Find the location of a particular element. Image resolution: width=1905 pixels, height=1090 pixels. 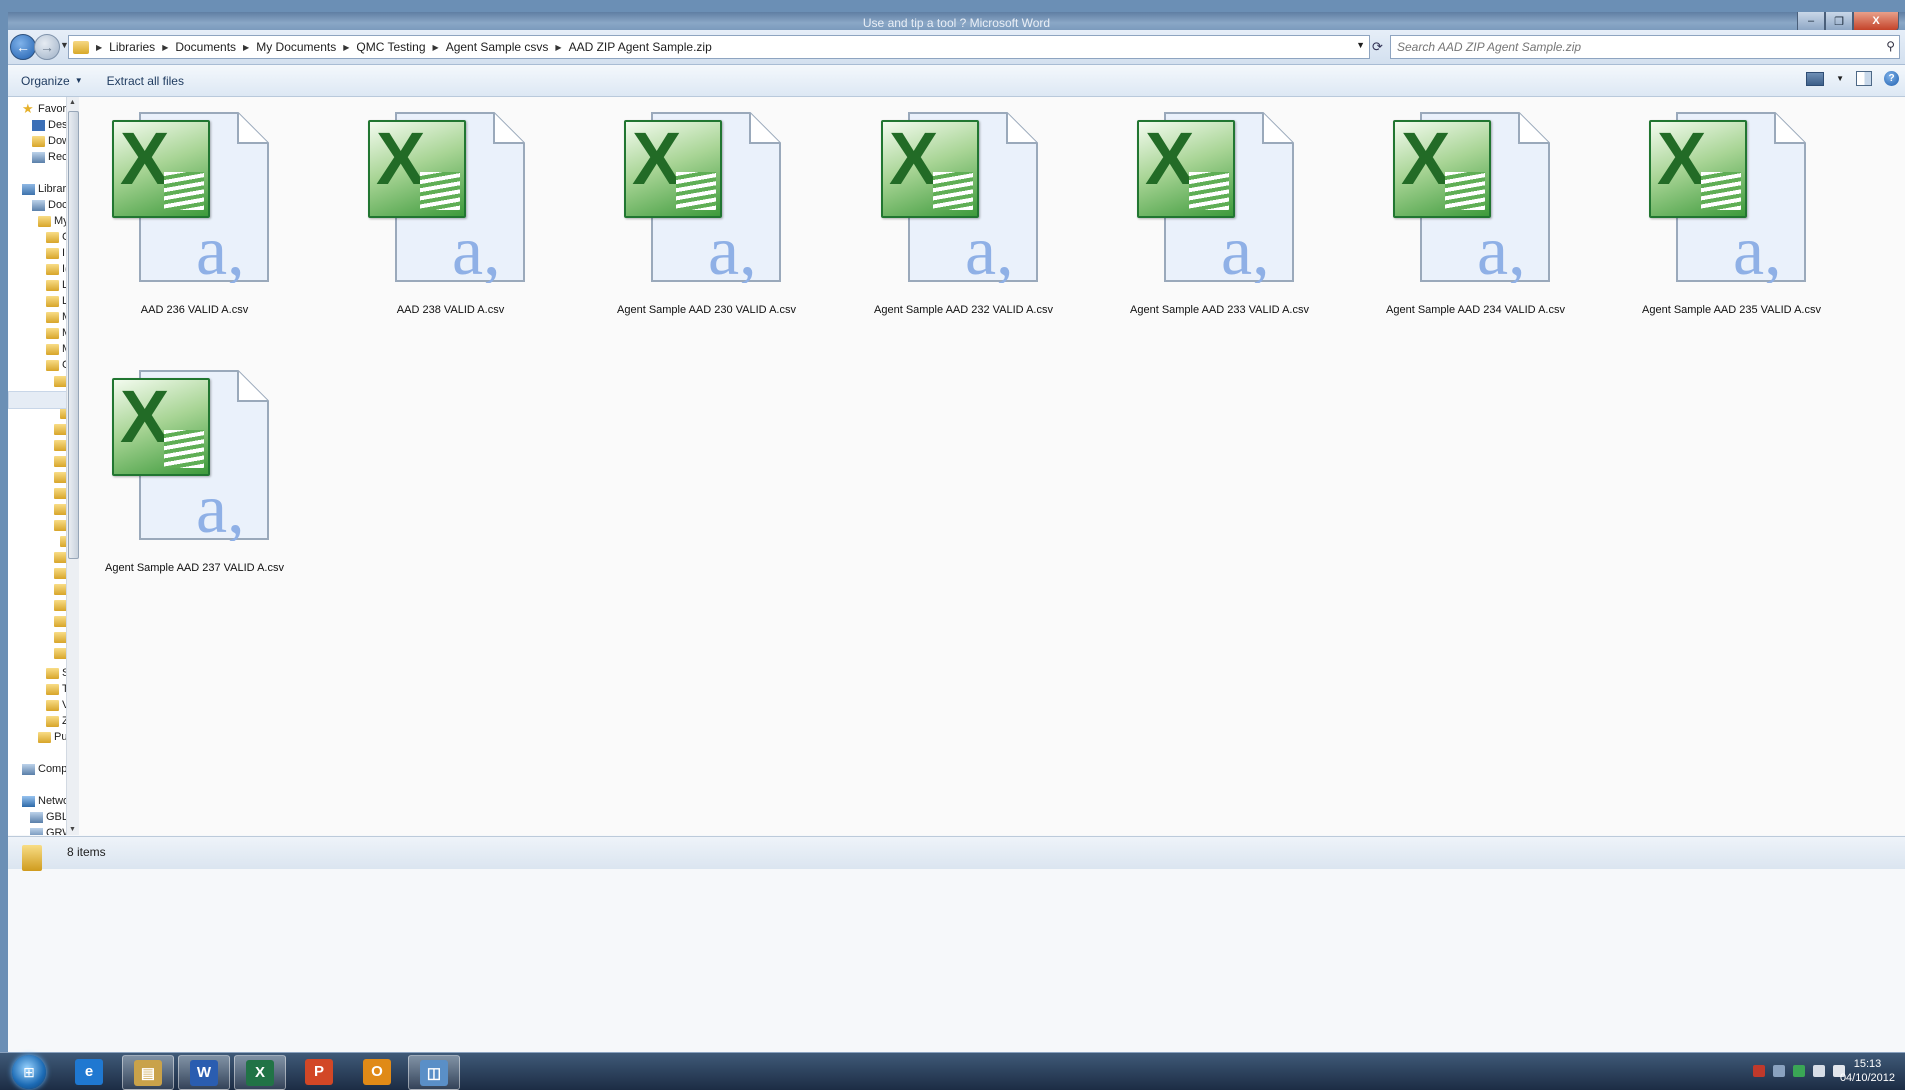

nav-my-documents: My is located at coordinates (52, 221).